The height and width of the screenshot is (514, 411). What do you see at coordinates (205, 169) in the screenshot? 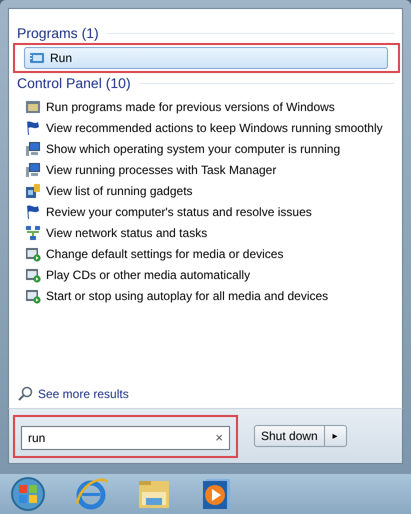
I see `control-panel-item: View running processes with Task Manager` at bounding box center [205, 169].